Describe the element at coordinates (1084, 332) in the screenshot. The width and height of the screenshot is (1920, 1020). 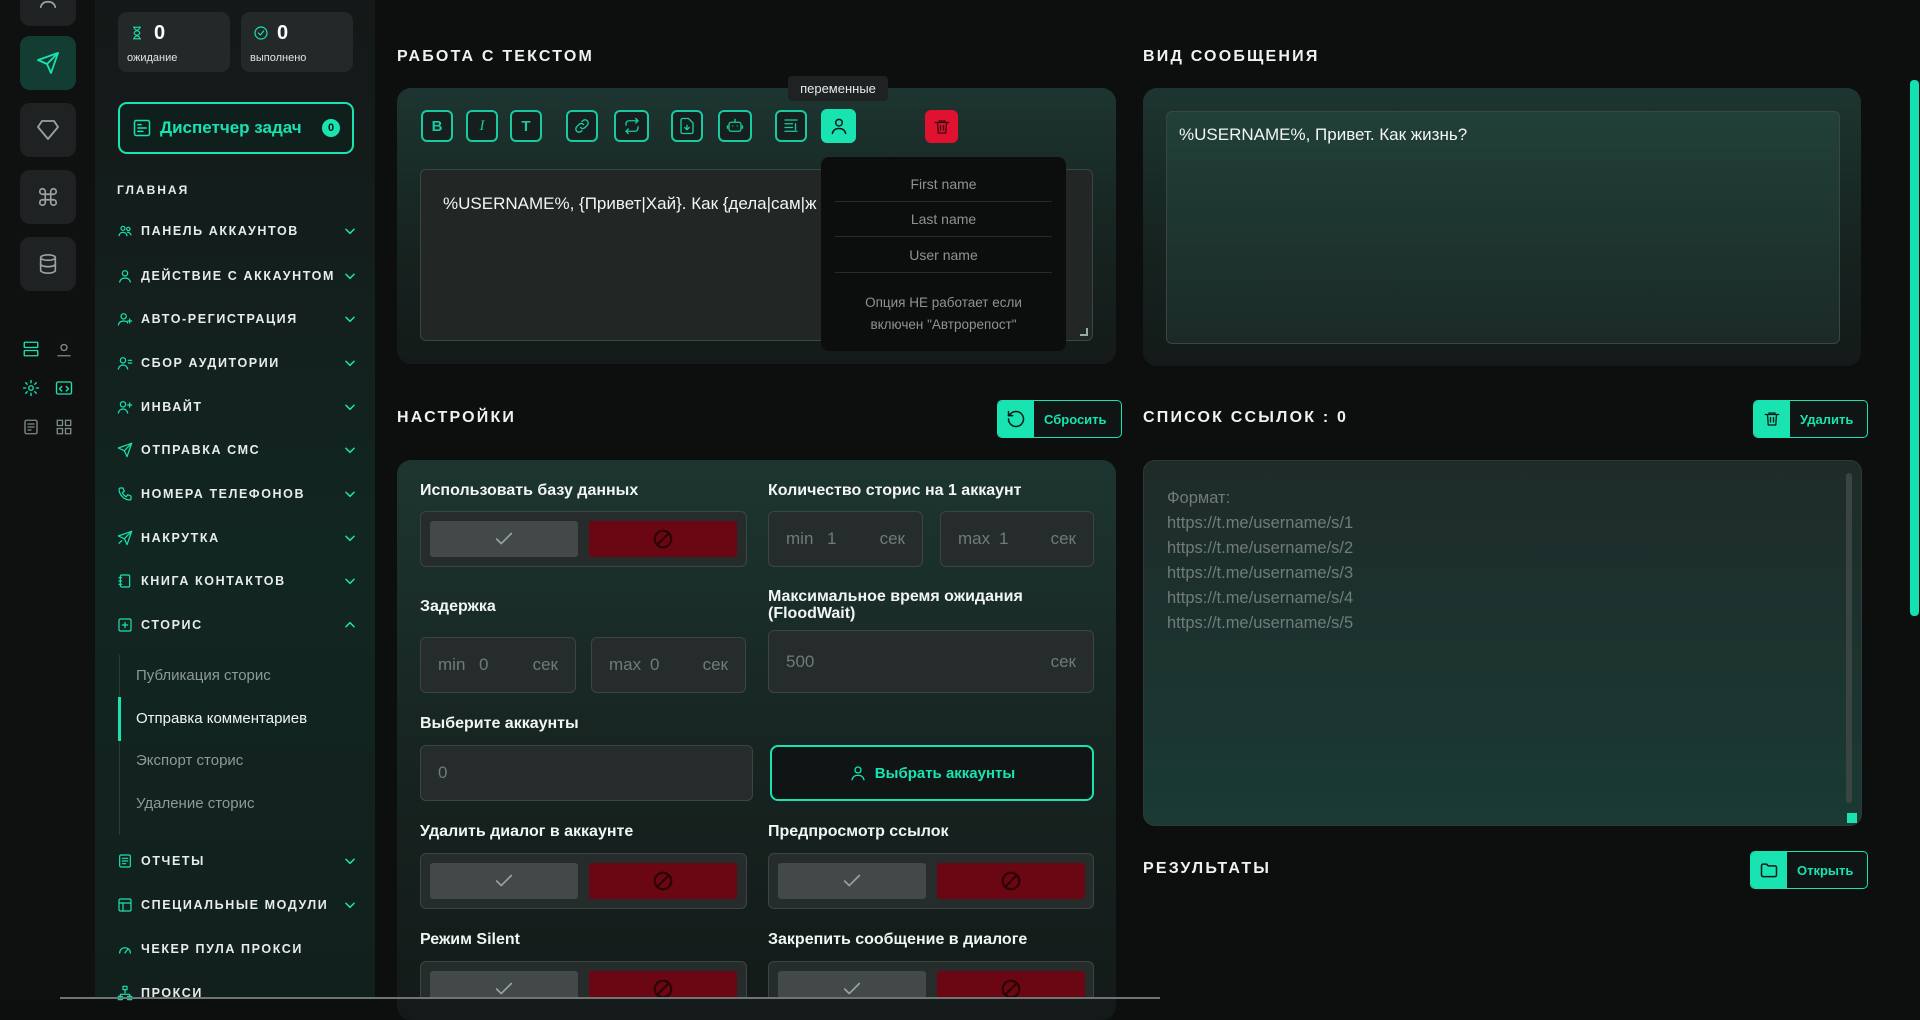
I see `resize-handle-icon` at that location.